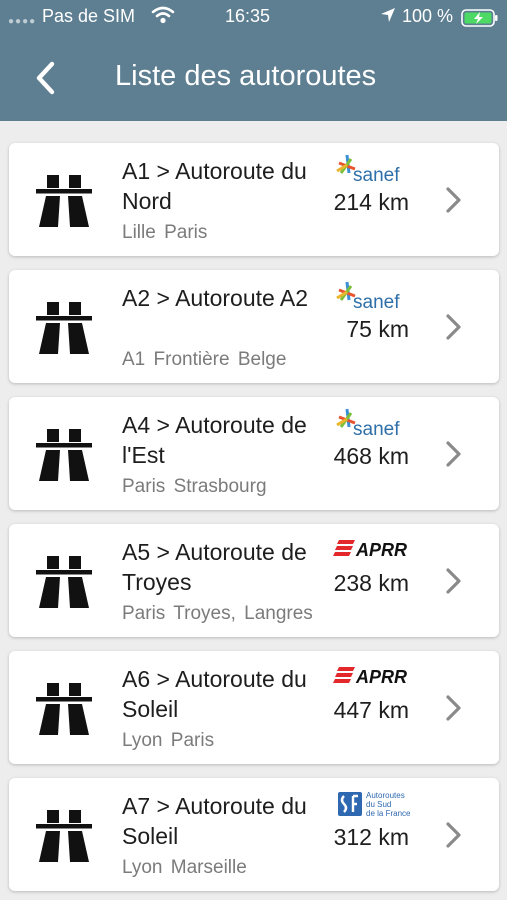 This screenshot has height=900, width=507. Describe the element at coordinates (377, 329) in the screenshot. I see `highway-length: 75 km` at that location.